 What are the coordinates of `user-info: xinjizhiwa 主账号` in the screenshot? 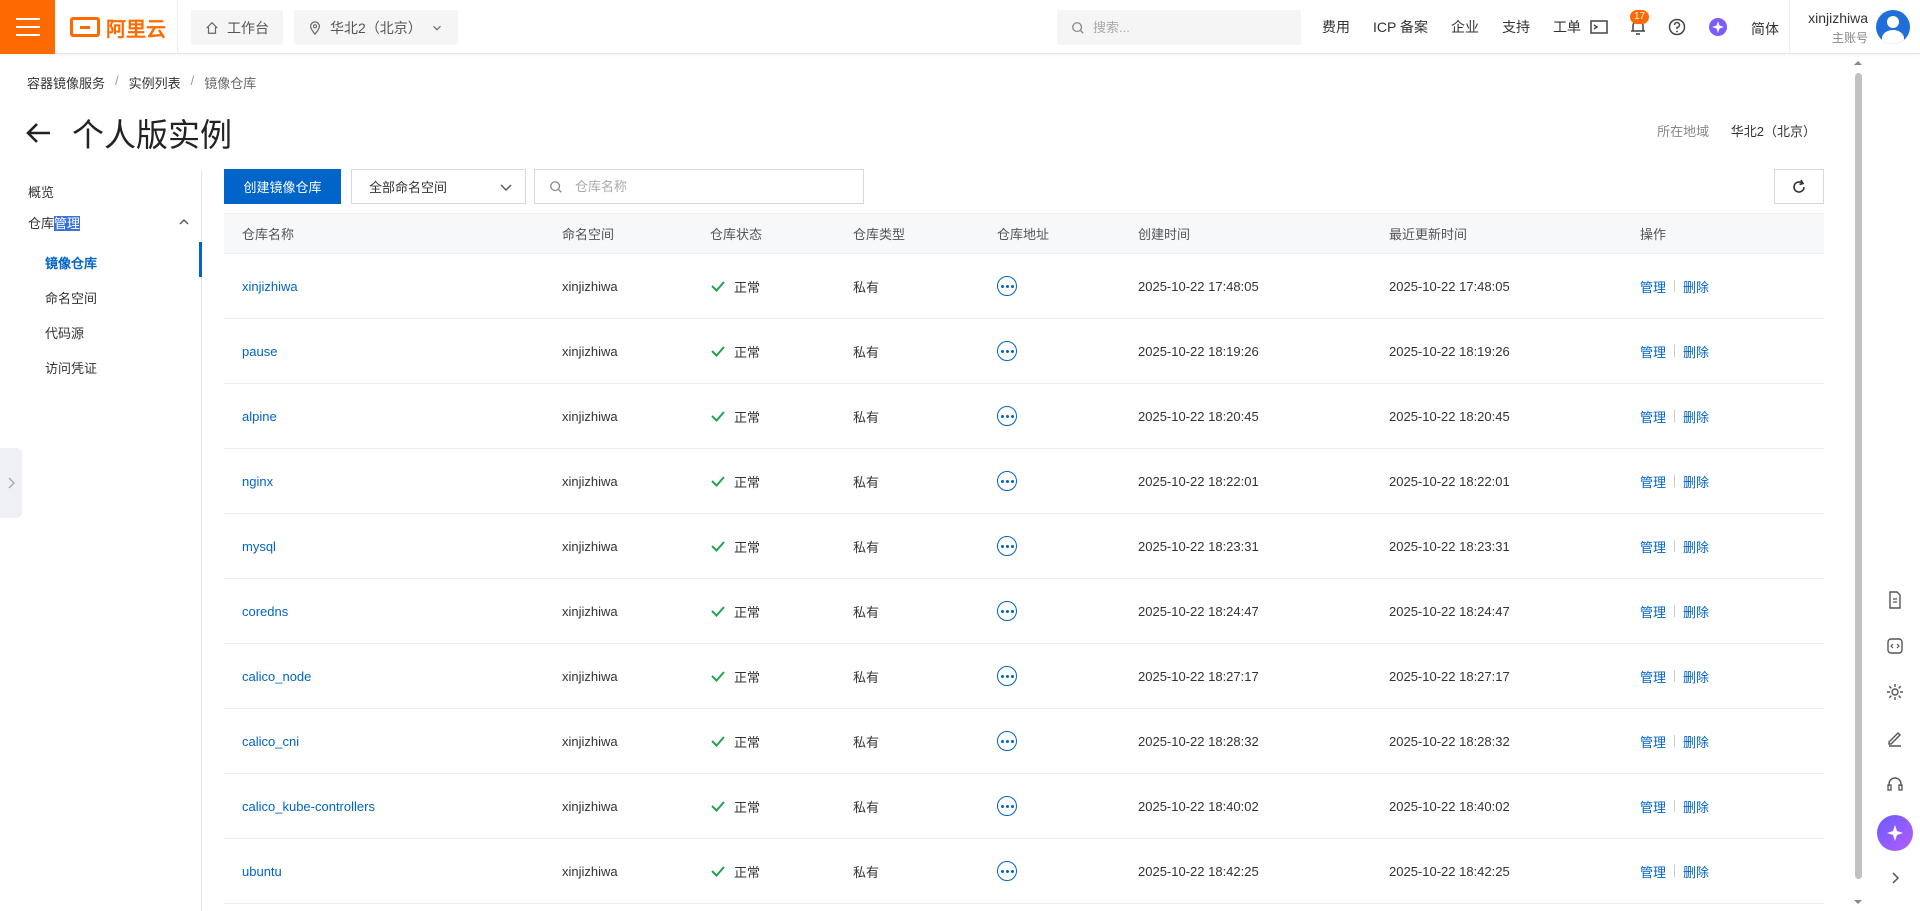 It's located at (1834, 28).